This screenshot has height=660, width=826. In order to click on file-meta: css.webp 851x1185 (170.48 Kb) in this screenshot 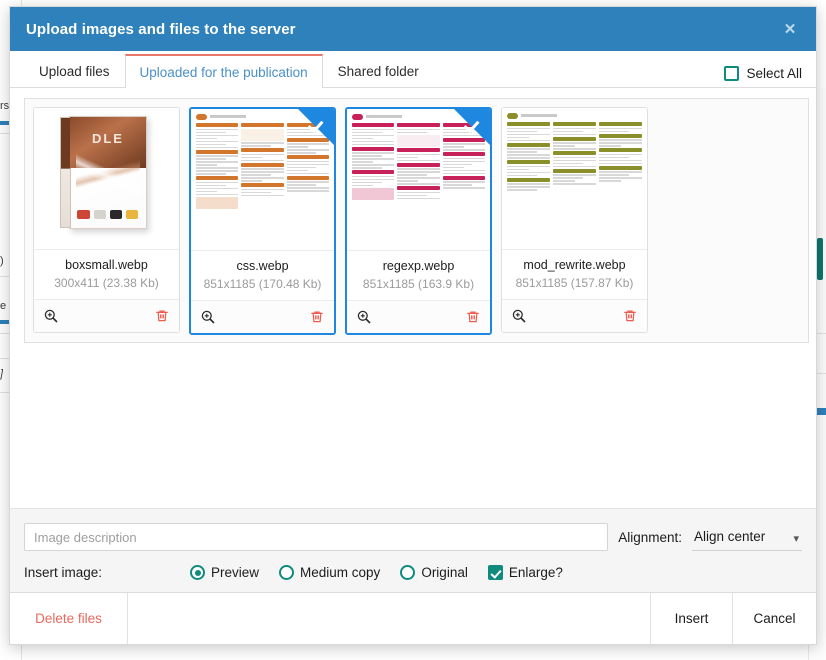, I will do `click(262, 276)`.